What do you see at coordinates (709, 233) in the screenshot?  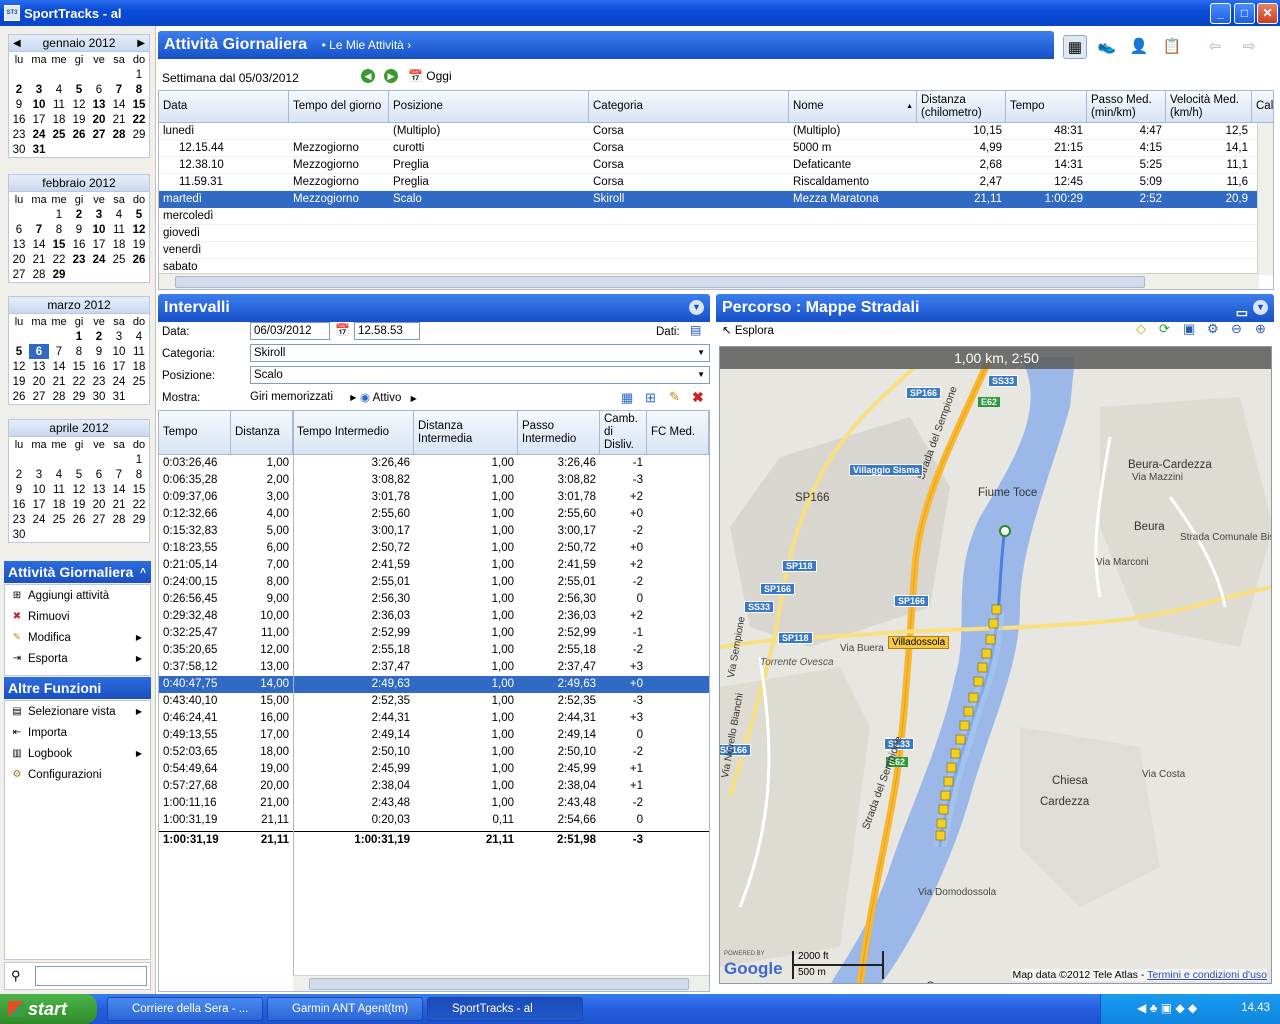 I see `activity-row: giovedì` at bounding box center [709, 233].